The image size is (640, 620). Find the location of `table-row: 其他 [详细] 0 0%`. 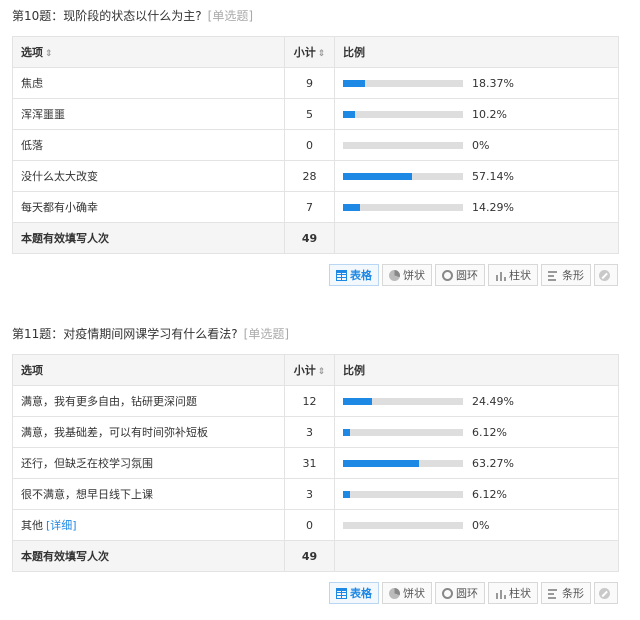

table-row: 其他 [详细] 0 0% is located at coordinates (315, 525).